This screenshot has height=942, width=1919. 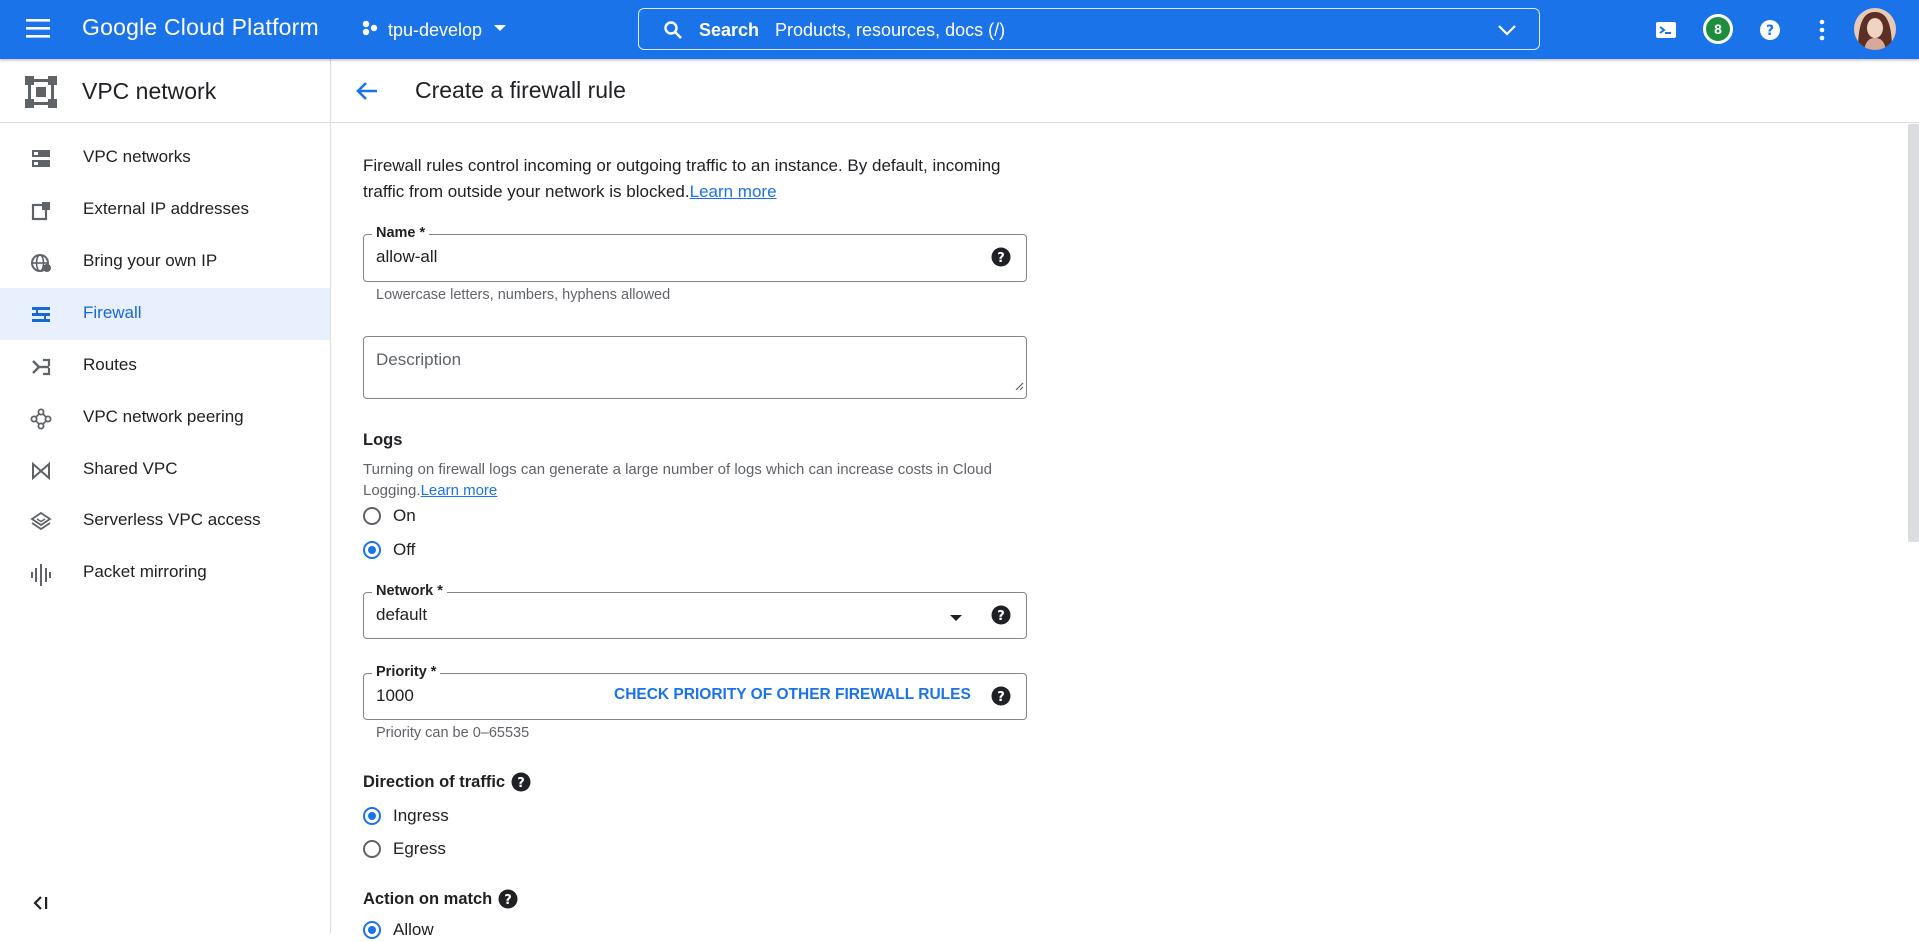 I want to click on project-name: tpu-develop, so click(x=435, y=29).